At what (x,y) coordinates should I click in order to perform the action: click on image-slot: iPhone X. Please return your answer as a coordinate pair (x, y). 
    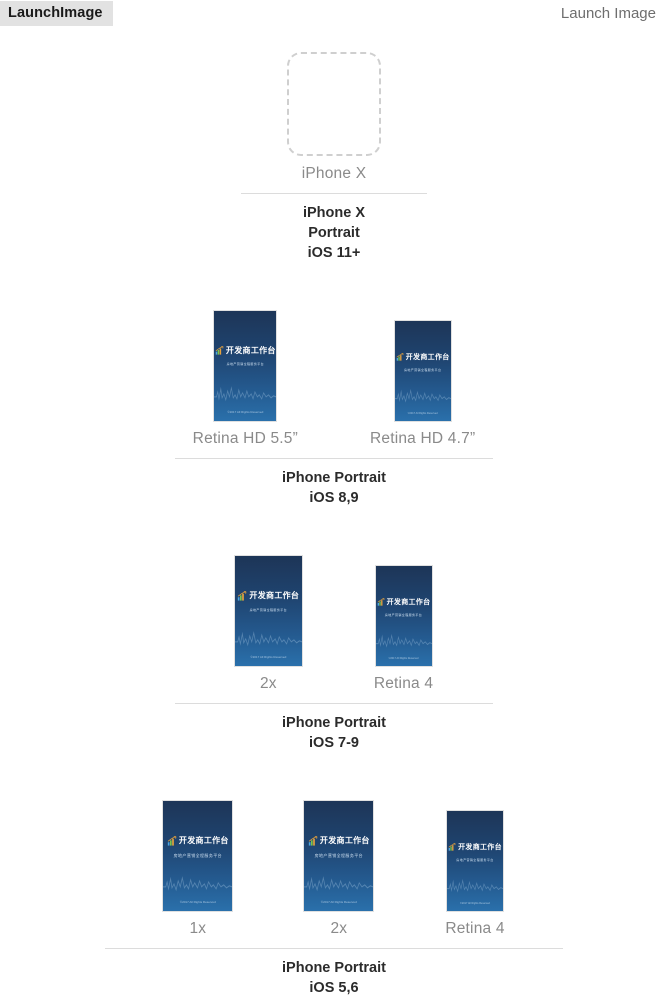
    Looking at the image, I should click on (334, 117).